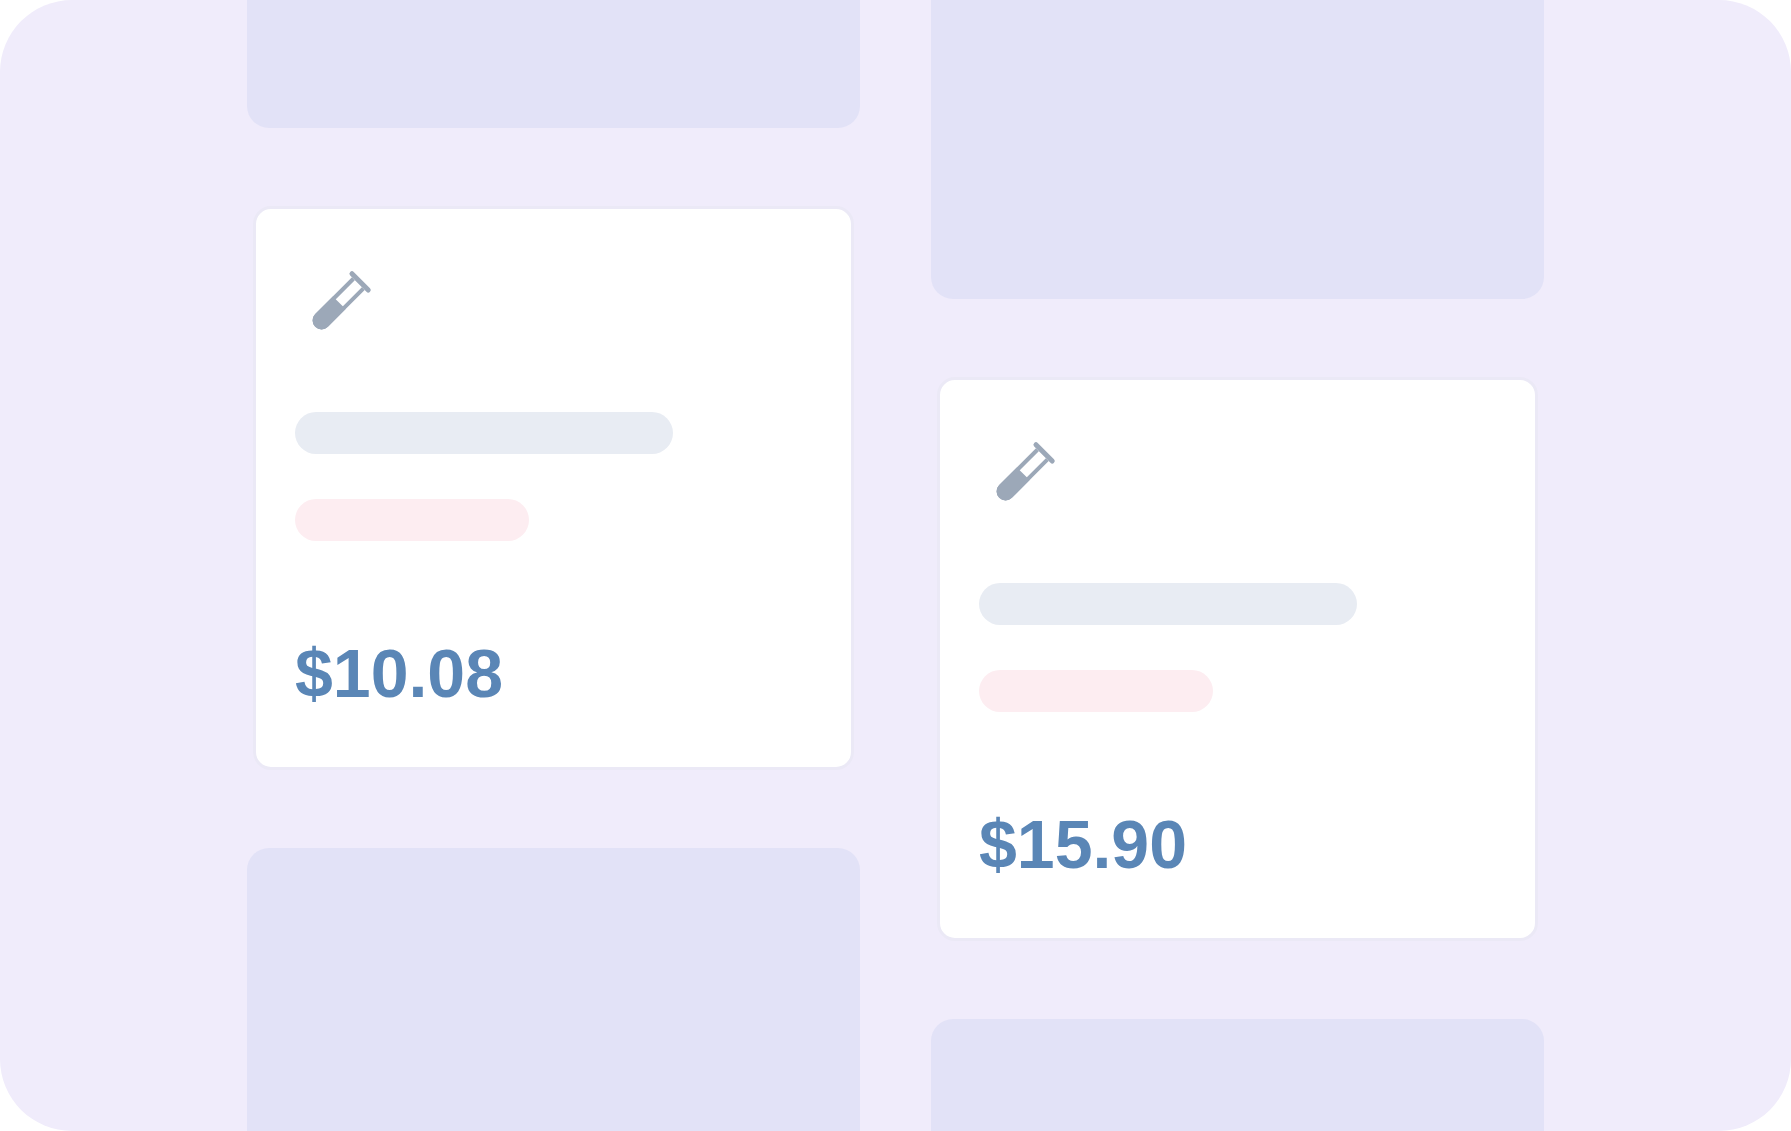 This screenshot has width=1791, height=1131. What do you see at coordinates (399, 673) in the screenshot?
I see `price-text: $10.08` at bounding box center [399, 673].